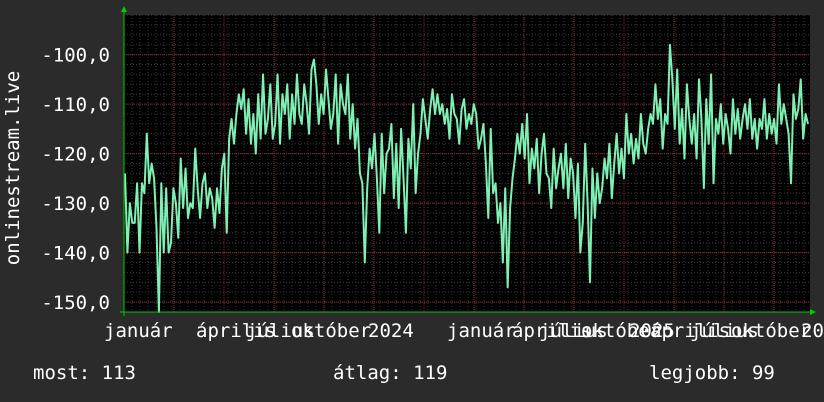 This screenshot has height=402, width=824. What do you see at coordinates (391, 331) in the screenshot?
I see `x-tick-label: 2024` at bounding box center [391, 331].